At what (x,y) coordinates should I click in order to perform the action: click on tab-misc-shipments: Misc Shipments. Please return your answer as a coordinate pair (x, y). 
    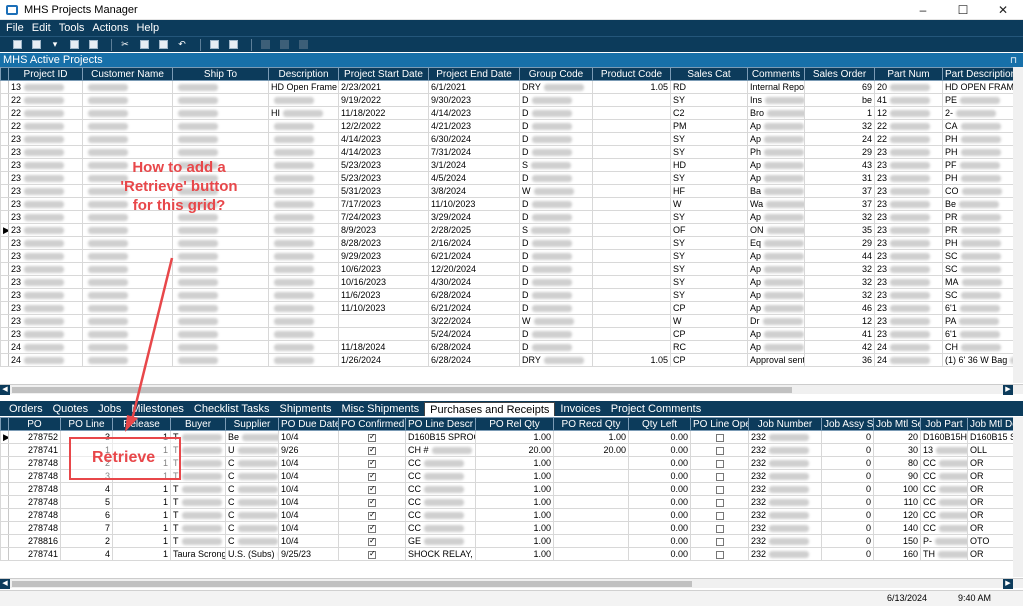
    Looking at the image, I should click on (381, 409).